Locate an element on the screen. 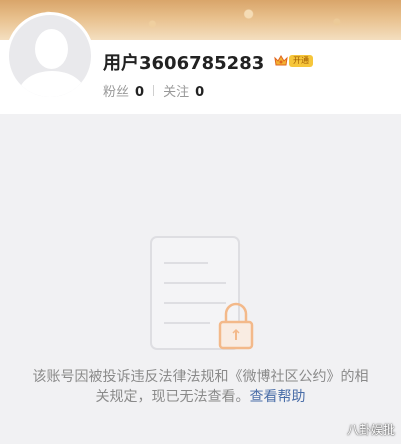 This screenshot has width=401, height=444. locked-document-icon is located at coordinates (202, 293).